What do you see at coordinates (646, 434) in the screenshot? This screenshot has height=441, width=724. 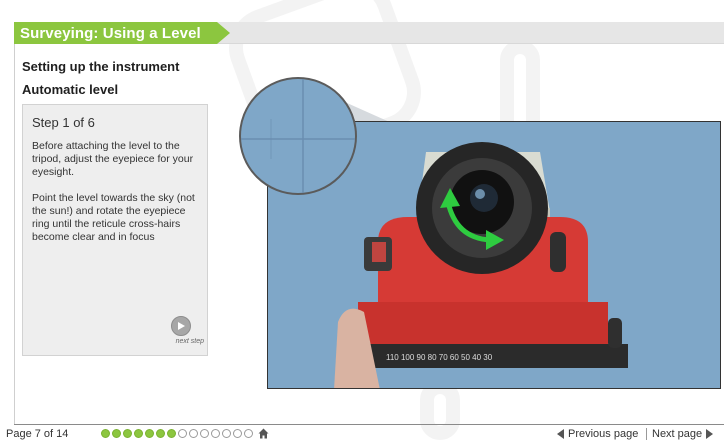 I see `footer-separator` at bounding box center [646, 434].